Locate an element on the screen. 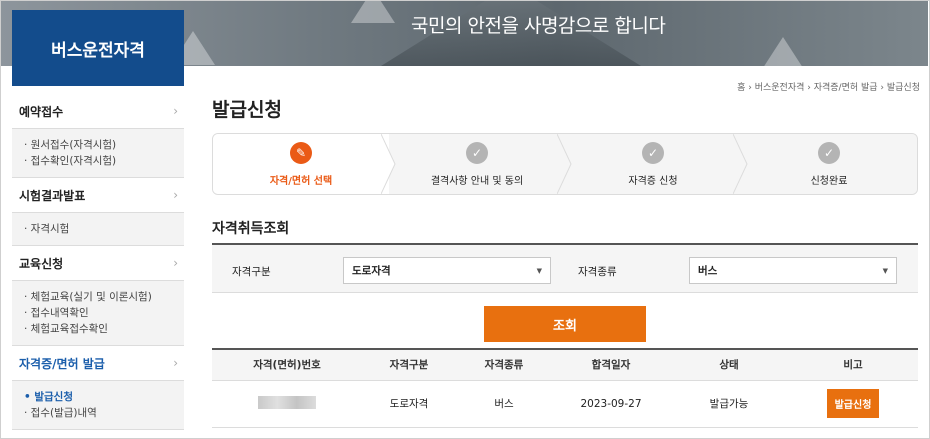  step-label: 결격사항 안내 및 동의 is located at coordinates (477, 181).